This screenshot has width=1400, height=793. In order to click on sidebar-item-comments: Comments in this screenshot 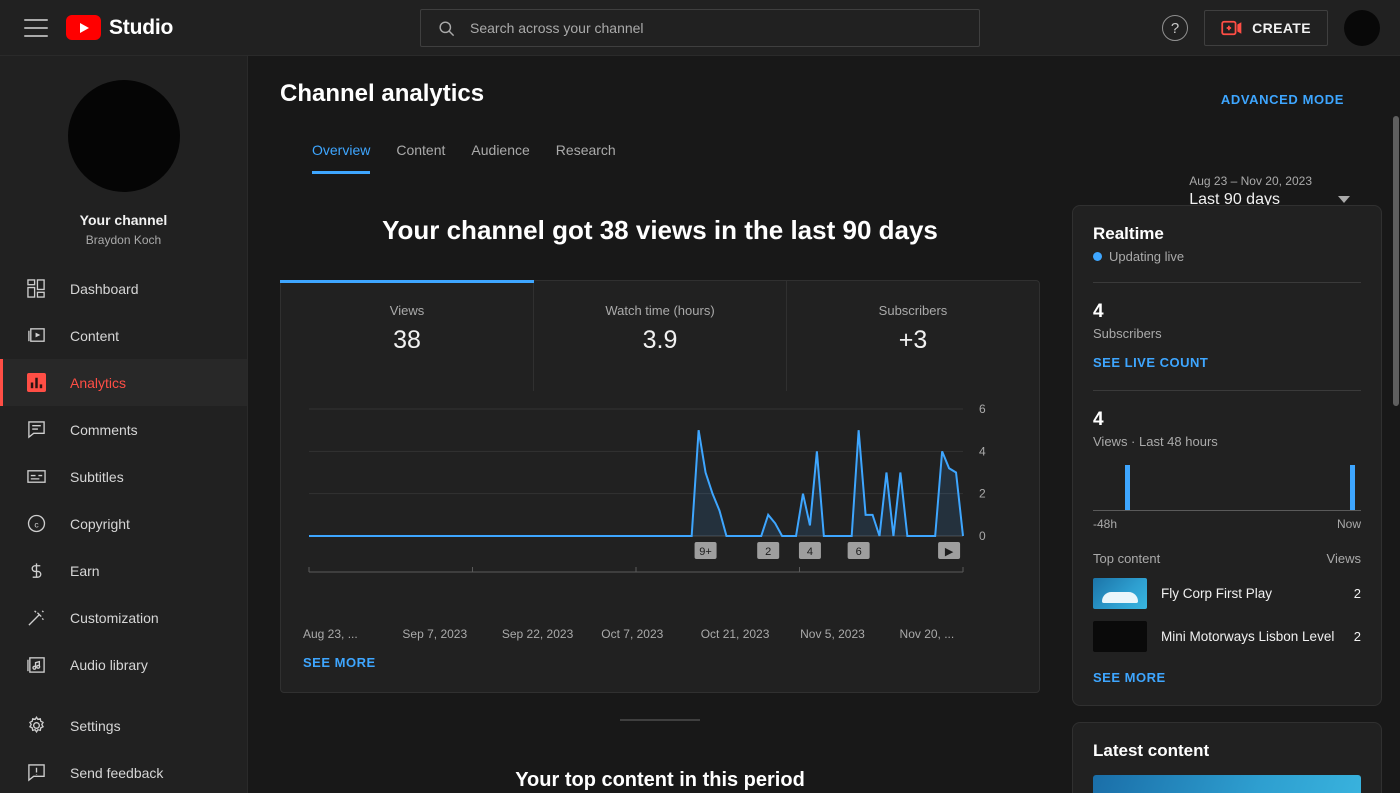, I will do `click(123, 429)`.